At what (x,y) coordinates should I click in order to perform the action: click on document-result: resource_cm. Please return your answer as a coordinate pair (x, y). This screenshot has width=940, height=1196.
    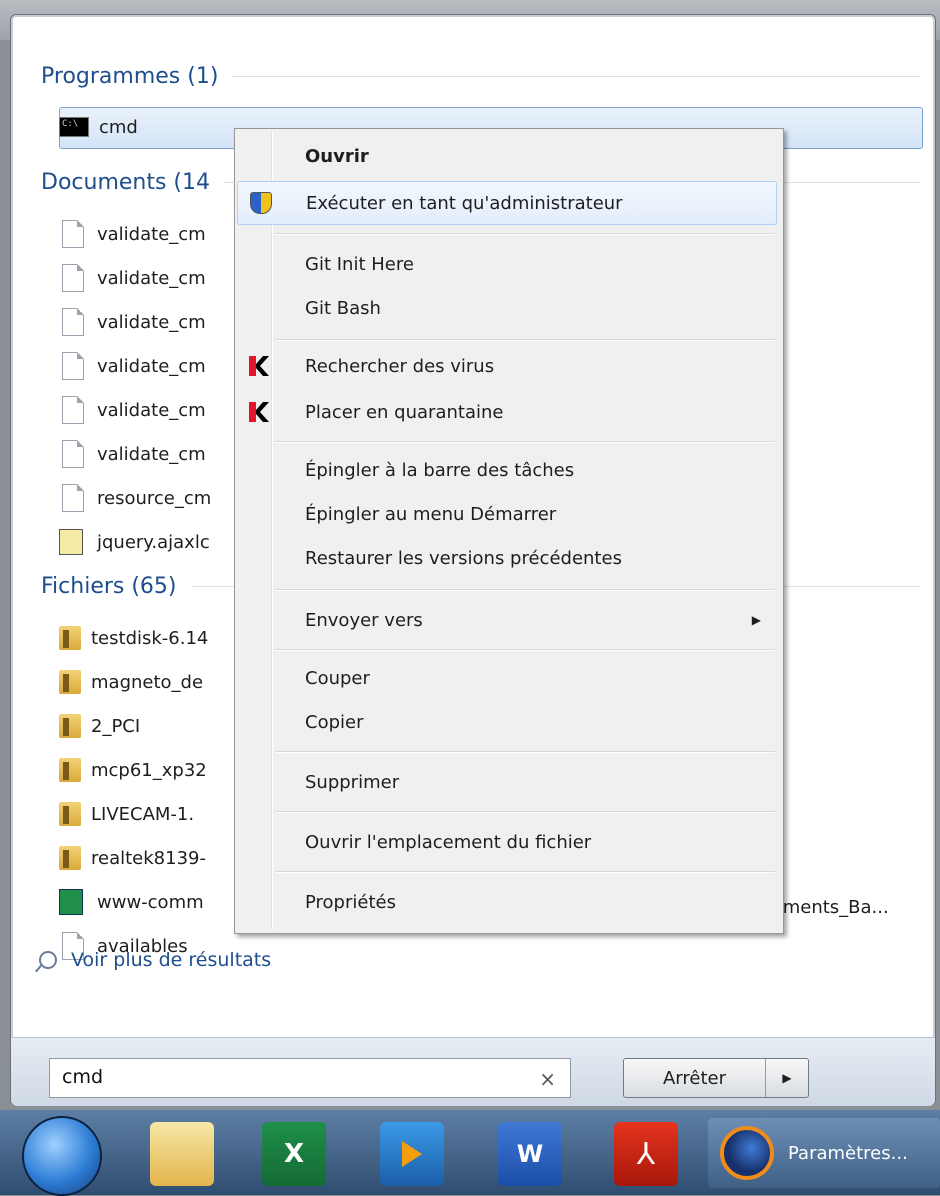
    Looking at the image, I should click on (135, 498).